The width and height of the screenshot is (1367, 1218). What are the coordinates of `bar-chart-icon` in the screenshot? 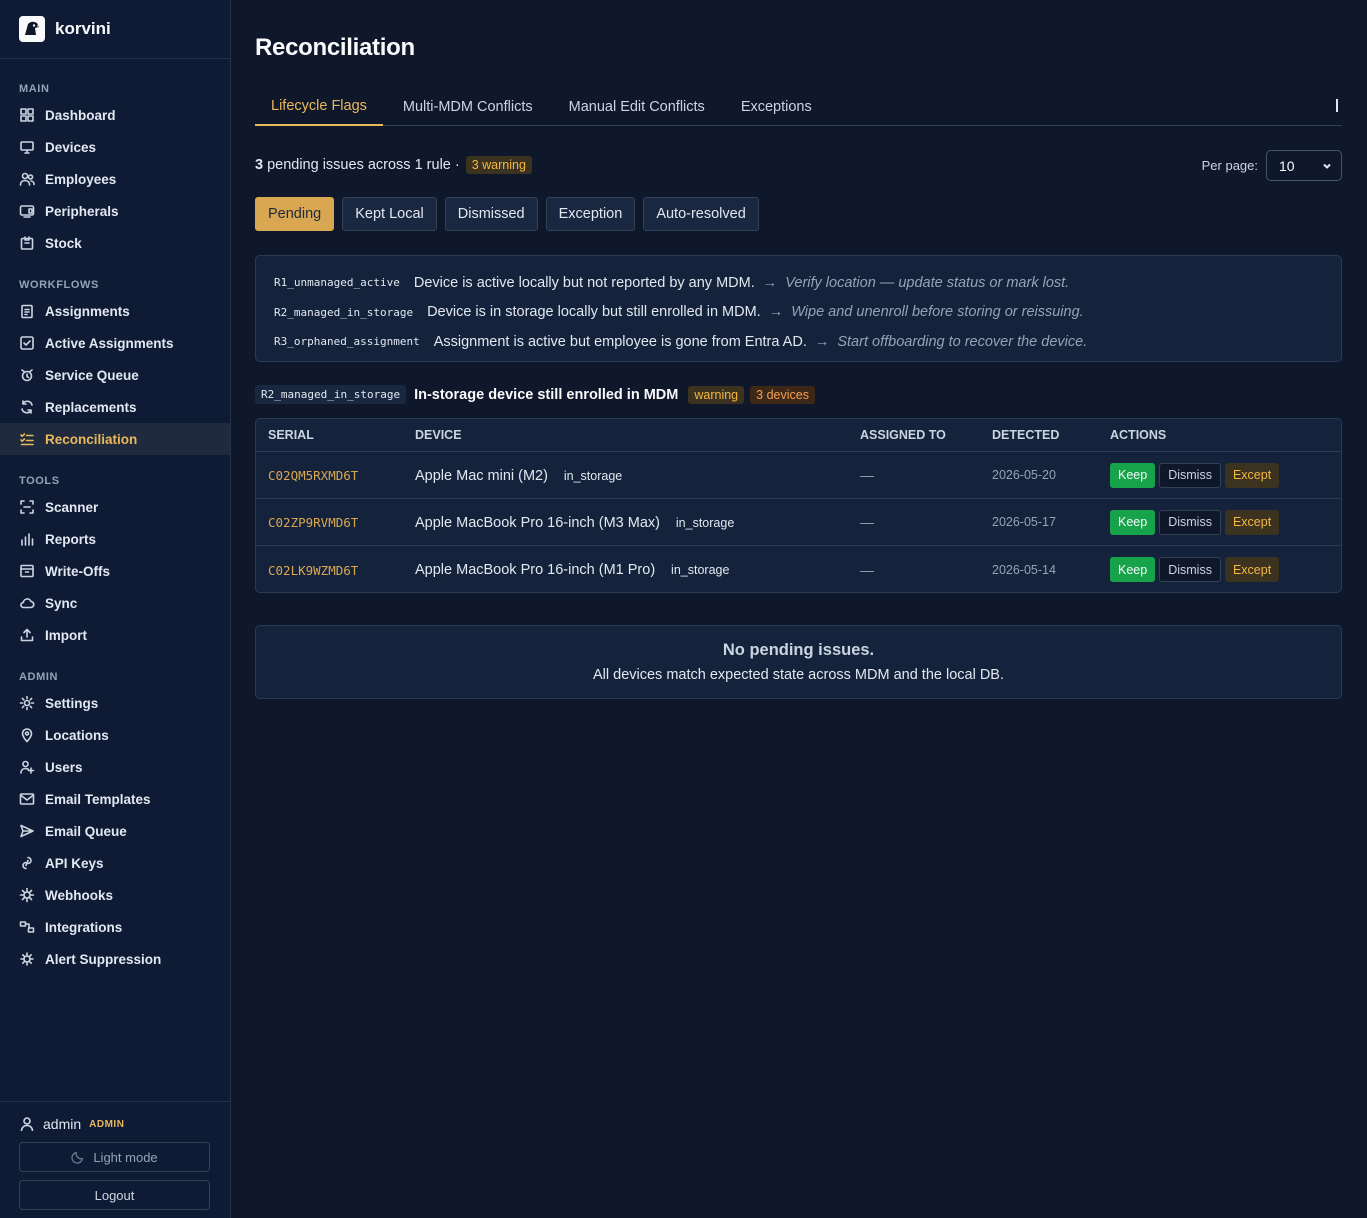 It's located at (27, 539).